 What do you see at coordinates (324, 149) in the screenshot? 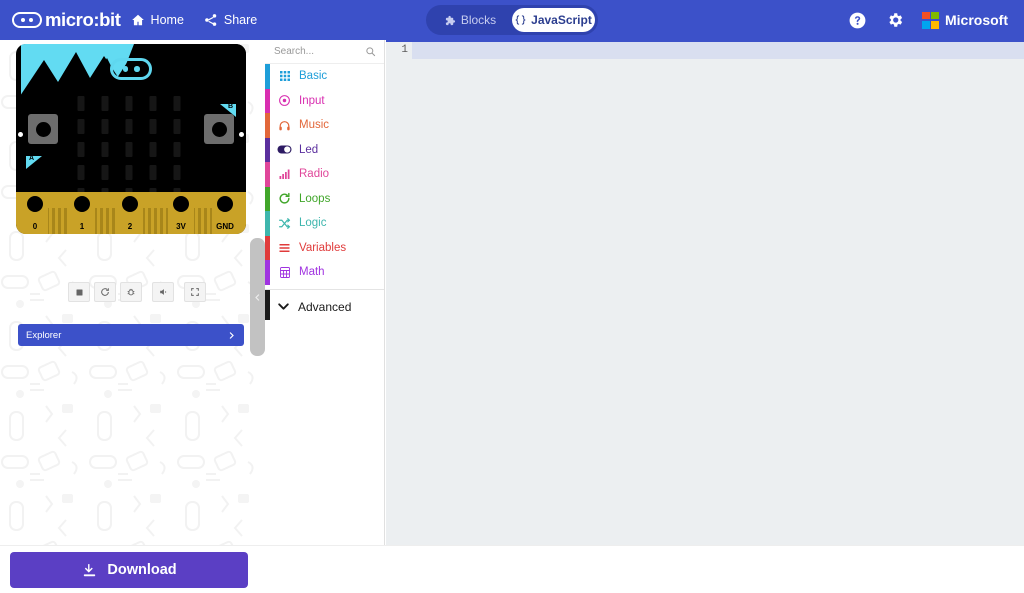
I see `toolbox-category-led: Led` at bounding box center [324, 149].